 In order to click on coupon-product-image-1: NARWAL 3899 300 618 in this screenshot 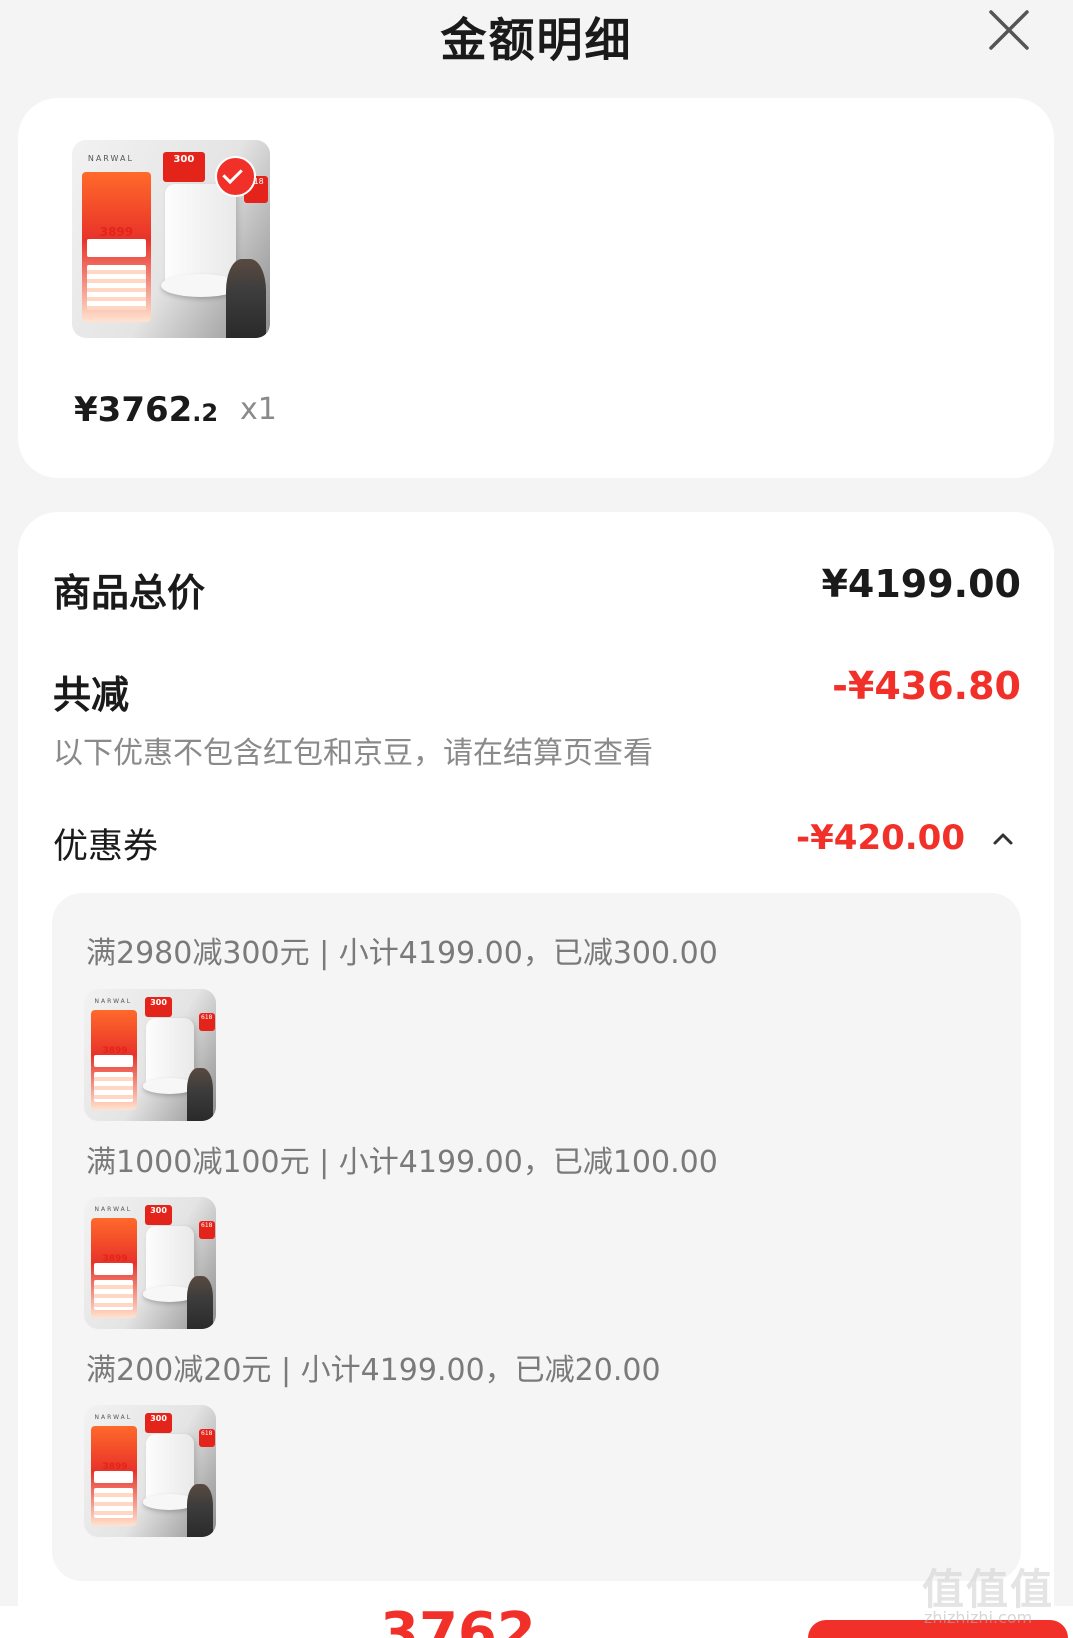, I will do `click(150, 1055)`.